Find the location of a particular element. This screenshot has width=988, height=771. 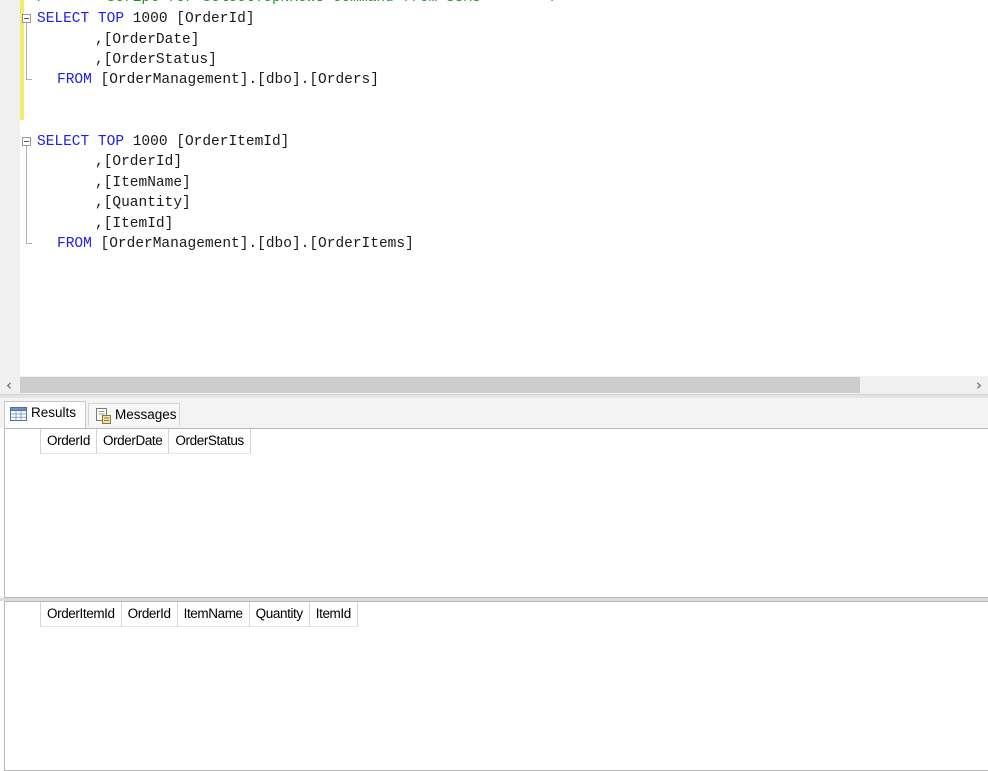

scroll-left-icon: ‹ is located at coordinates (9, 385).